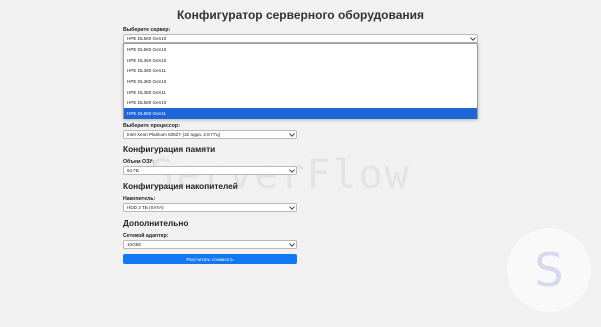 Image resolution: width=601 pixels, height=327 pixels. Describe the element at coordinates (300, 113) in the screenshot. I see `server-option-highlighted: HPE DL560 Gen11` at that location.